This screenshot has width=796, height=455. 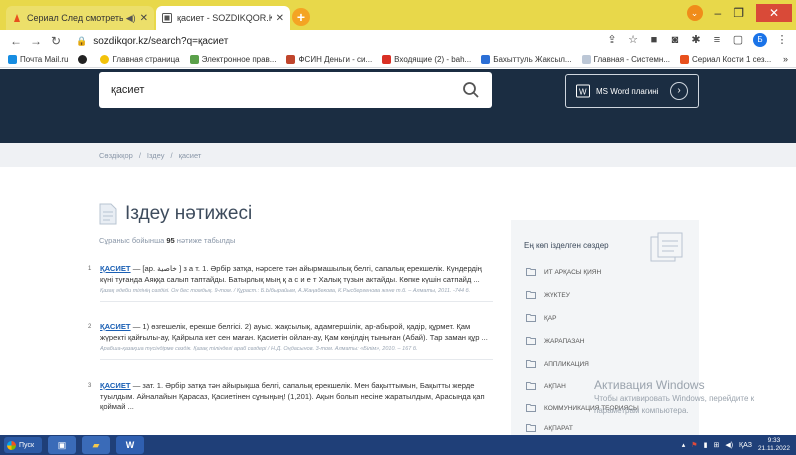 What do you see at coordinates (738, 40) in the screenshot?
I see `side-panel-icon: ▢` at bounding box center [738, 40].